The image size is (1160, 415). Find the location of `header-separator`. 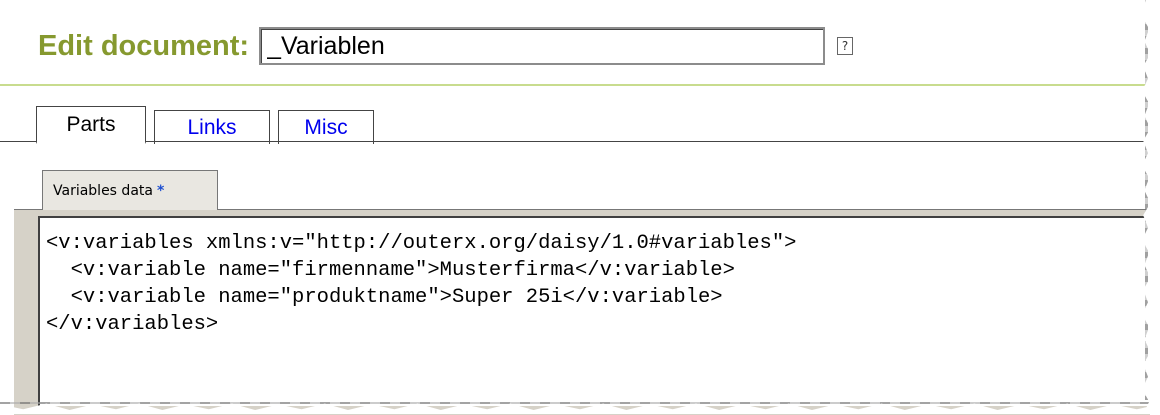

header-separator is located at coordinates (575, 85).